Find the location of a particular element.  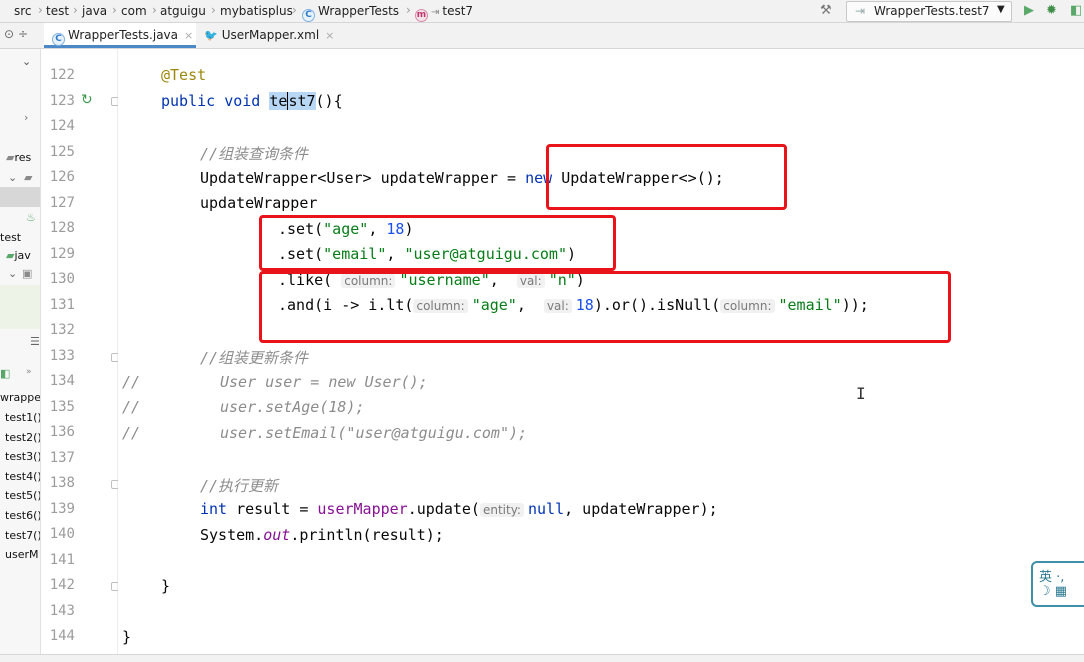

line-number: 130 is located at coordinates (62, 279).